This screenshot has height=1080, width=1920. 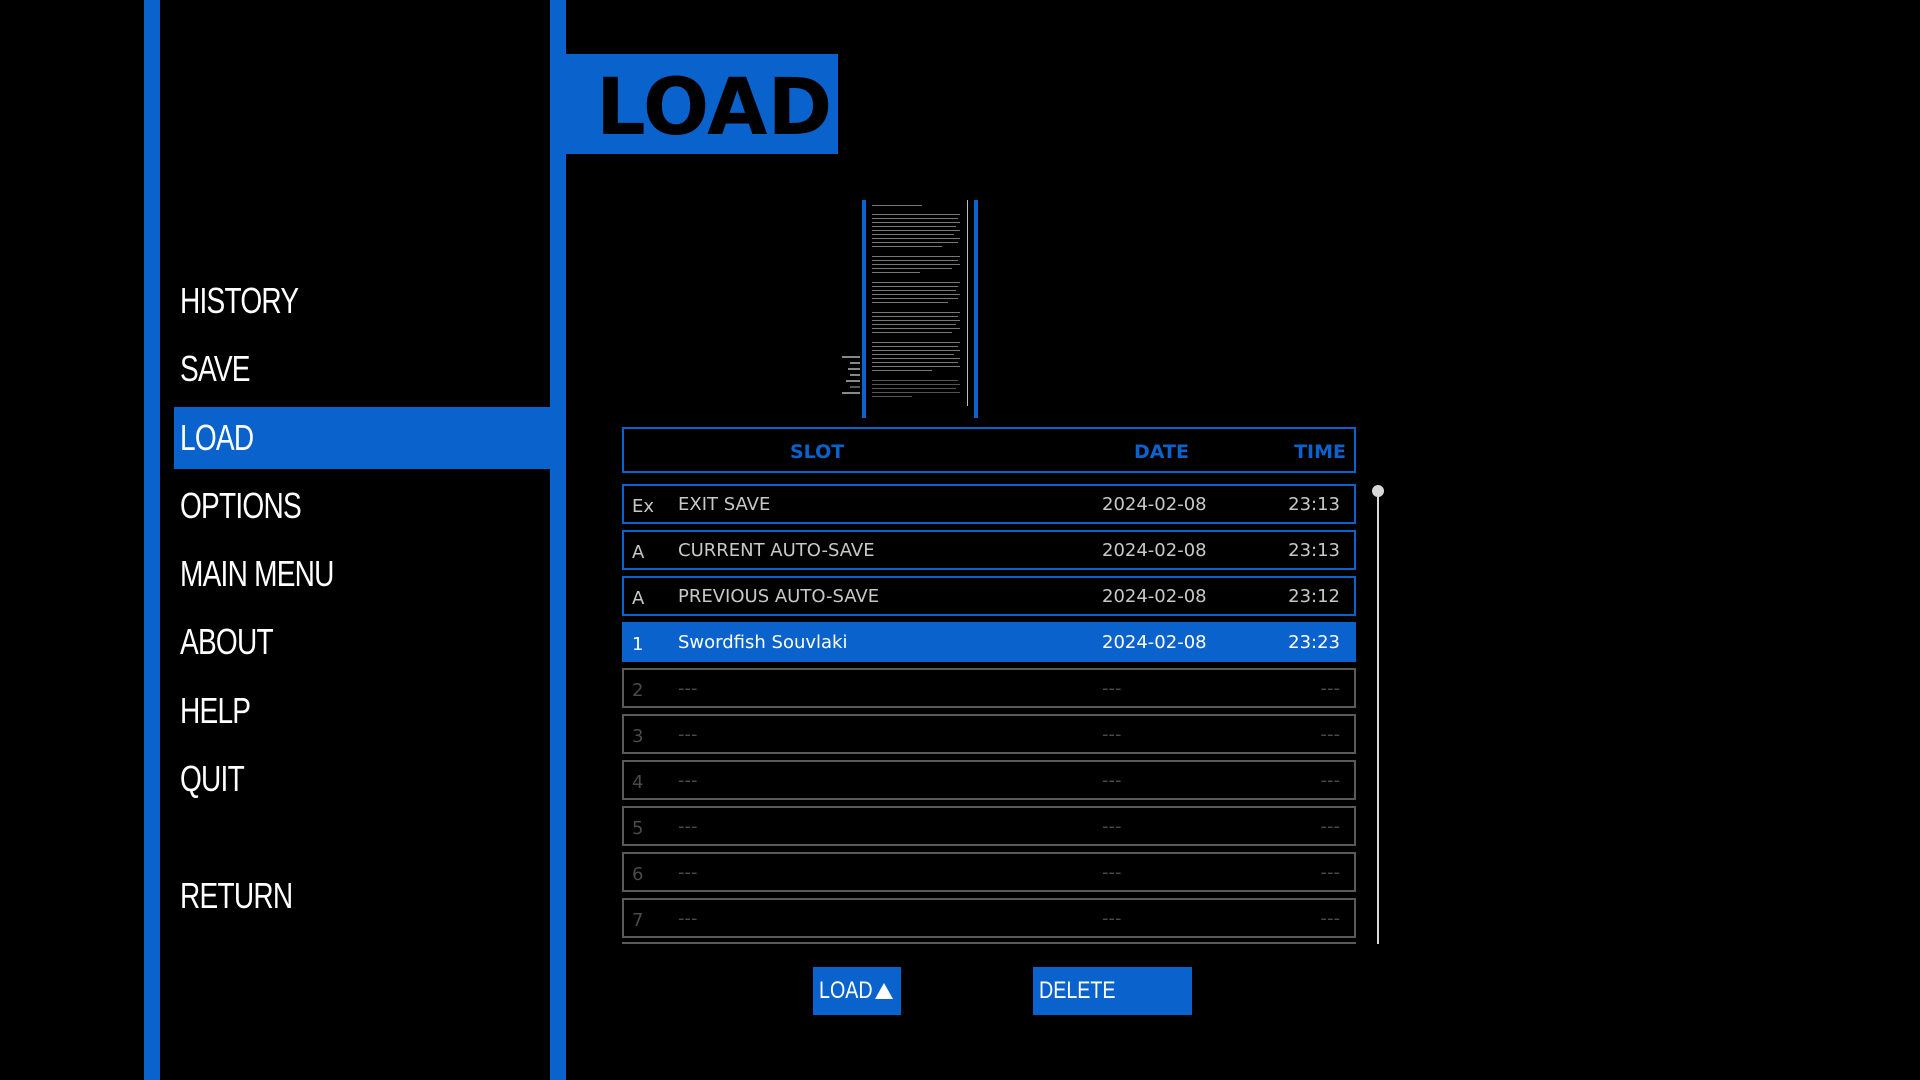 I want to click on menu-item-save: SAVE, so click(x=362, y=369).